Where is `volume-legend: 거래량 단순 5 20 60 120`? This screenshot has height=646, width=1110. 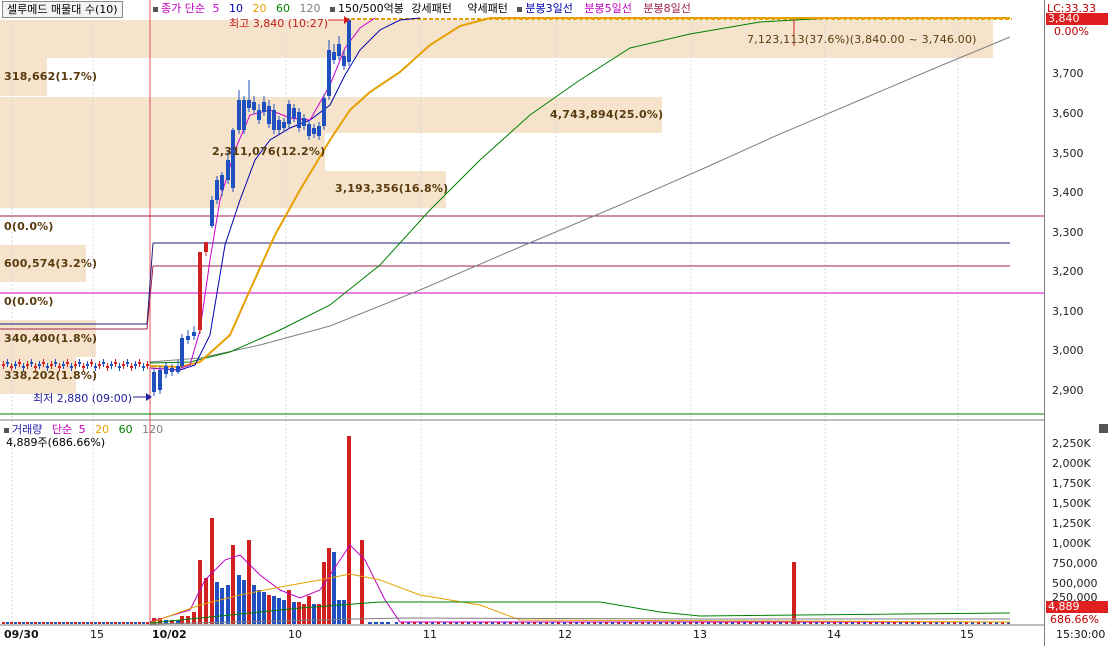 volume-legend: 거래량 단순 5 20 60 120 is located at coordinates (83, 430).